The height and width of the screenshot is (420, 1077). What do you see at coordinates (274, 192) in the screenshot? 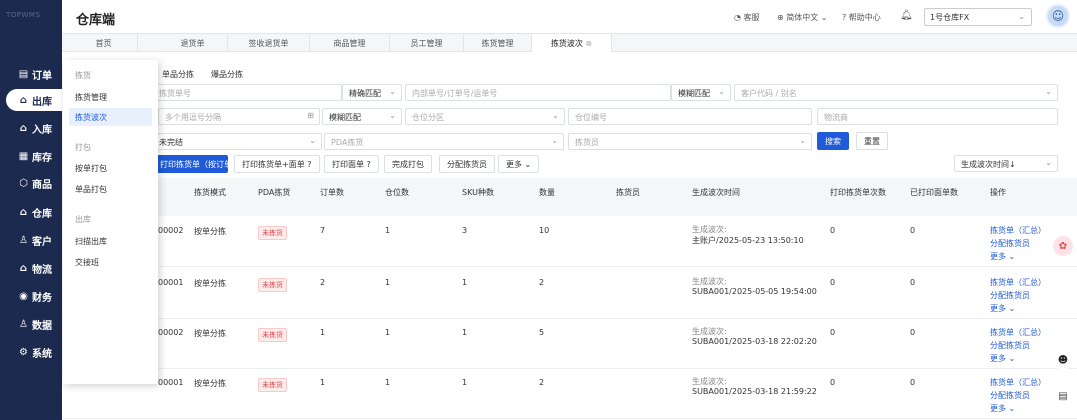
I see `column-header: PDA拣货` at bounding box center [274, 192].